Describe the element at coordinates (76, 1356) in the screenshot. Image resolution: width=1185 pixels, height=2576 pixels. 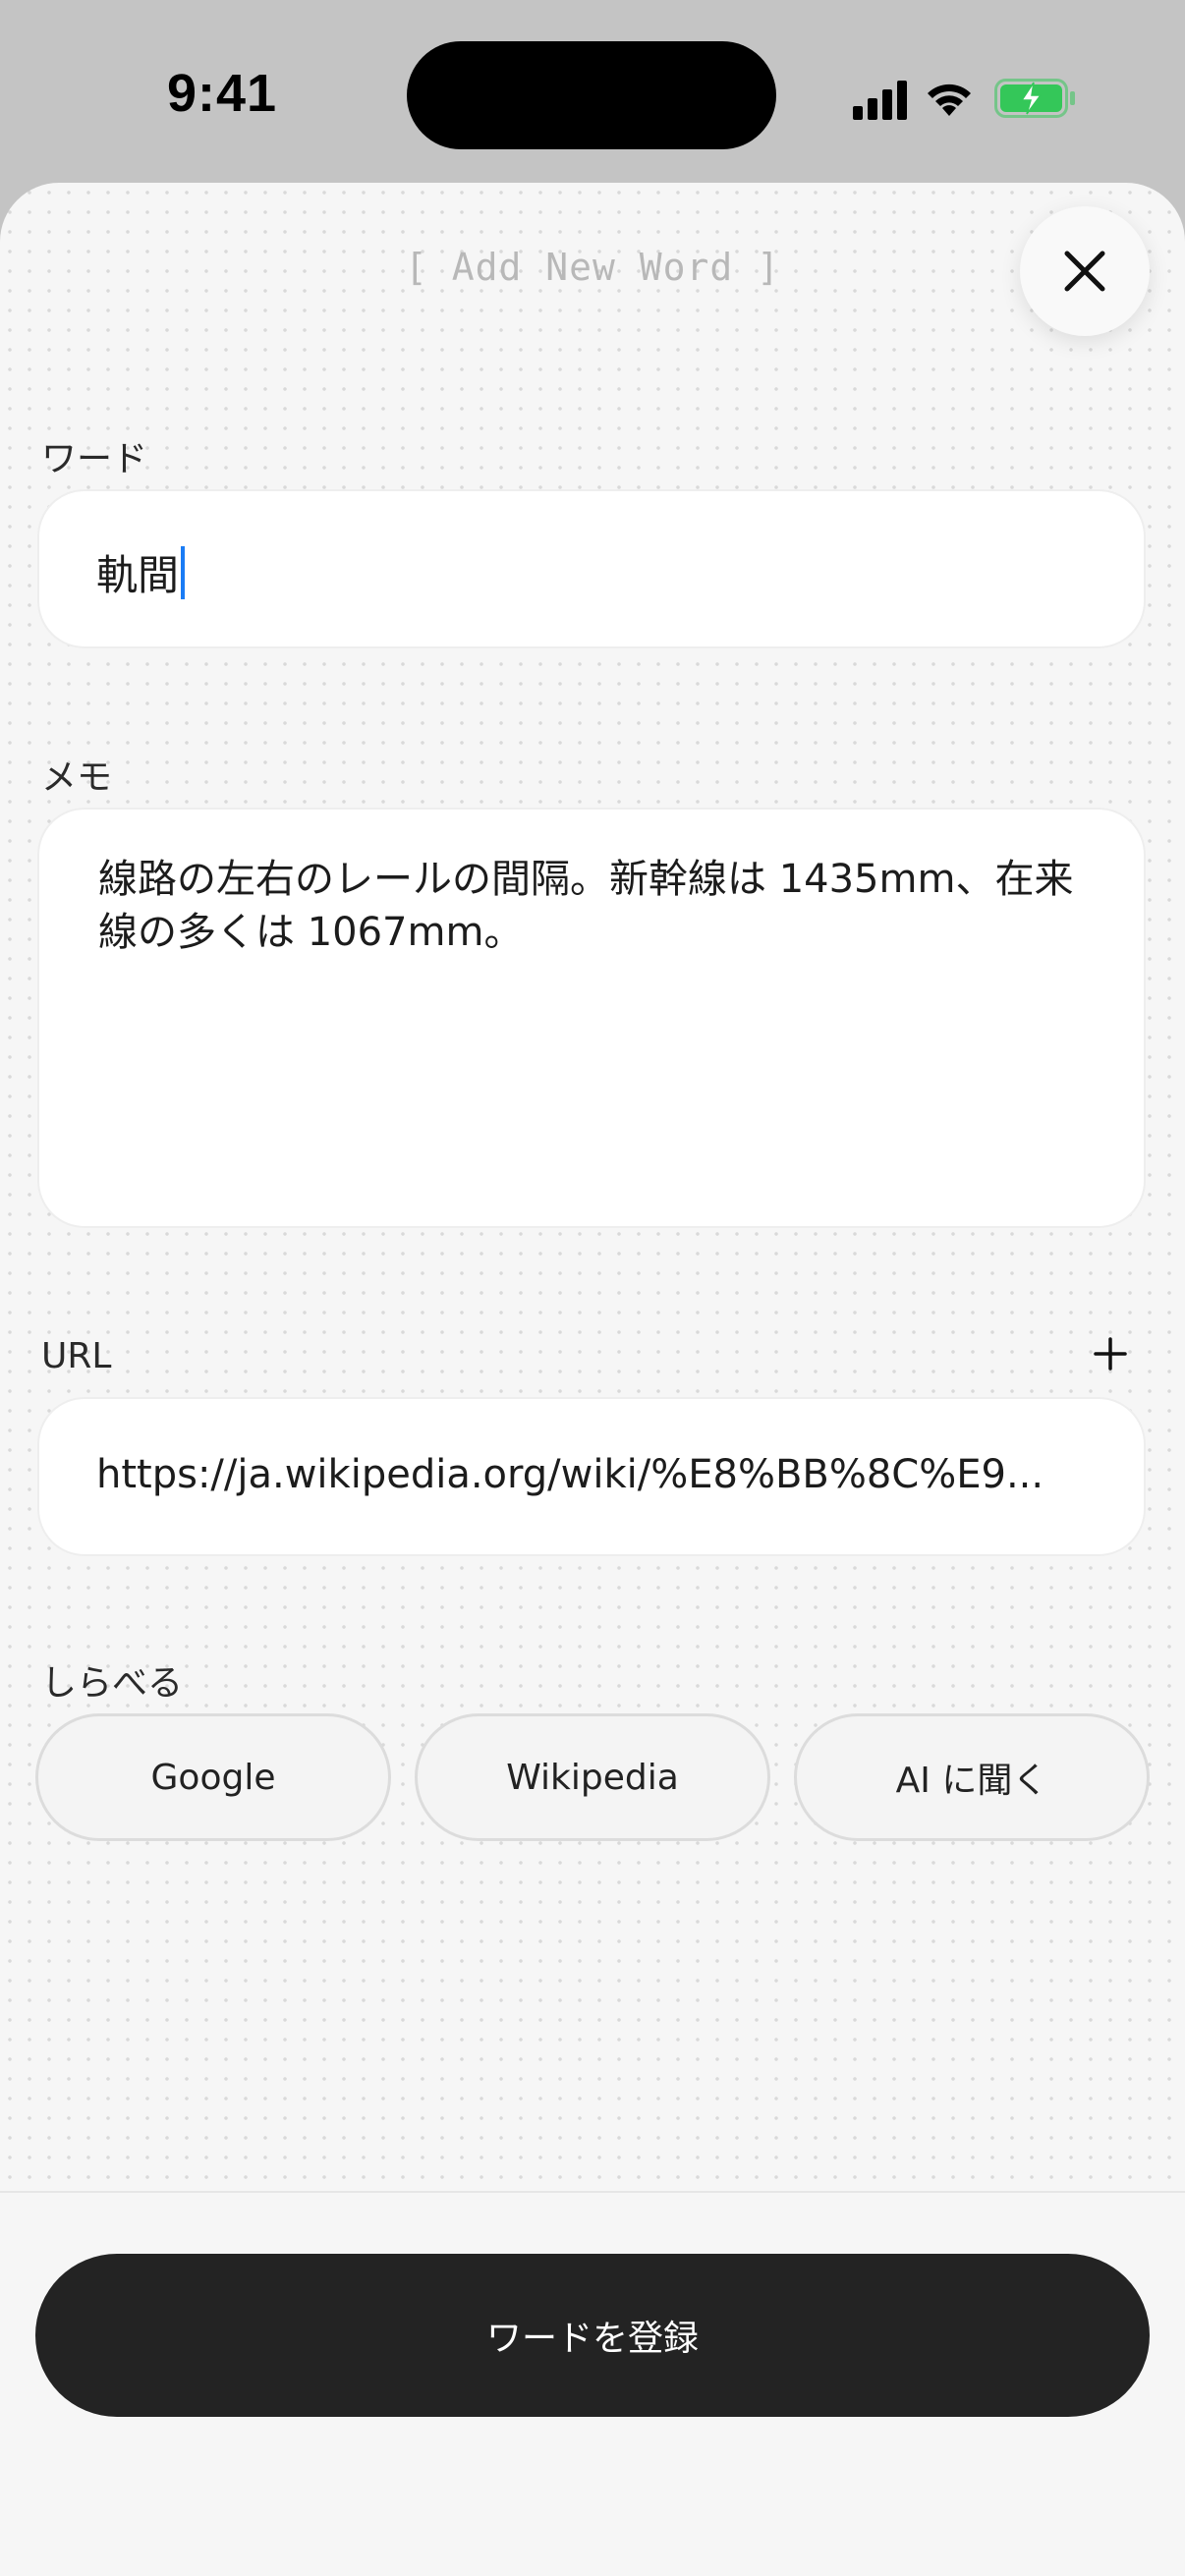
I see `url-label: URL` at that location.